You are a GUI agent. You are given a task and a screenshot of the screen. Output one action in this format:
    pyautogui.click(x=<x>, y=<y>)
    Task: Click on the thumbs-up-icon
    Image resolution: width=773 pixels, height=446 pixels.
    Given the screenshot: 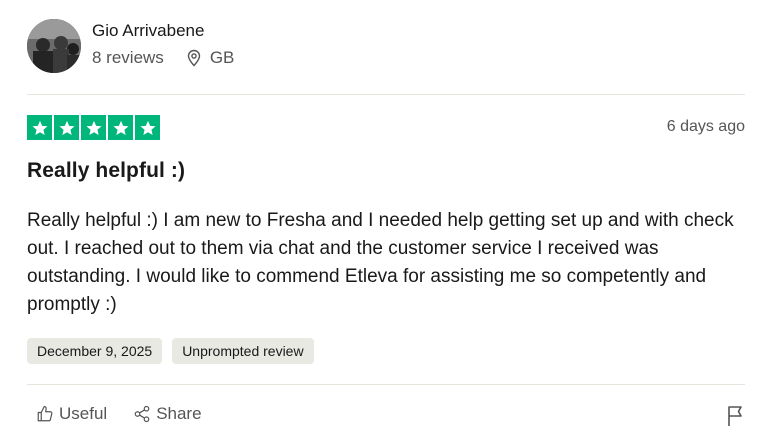 What is the action you would take?
    pyautogui.click(x=45, y=413)
    